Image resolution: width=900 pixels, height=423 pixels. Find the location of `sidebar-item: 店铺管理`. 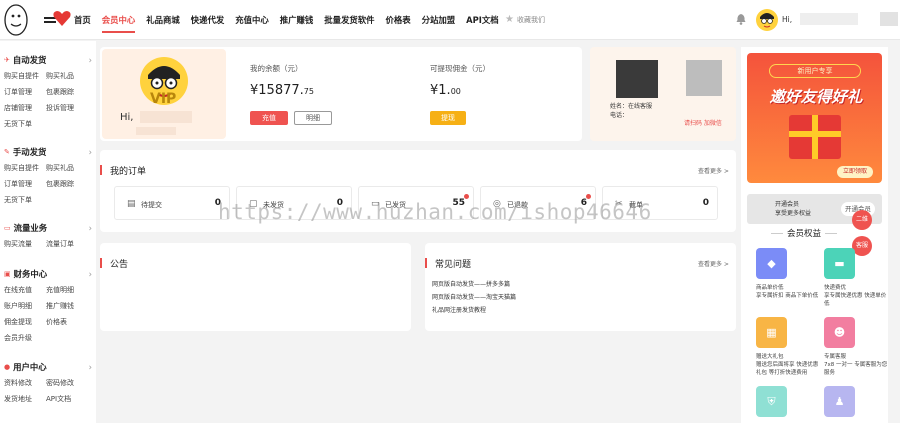

sidebar-item: 店铺管理 is located at coordinates (25, 108).